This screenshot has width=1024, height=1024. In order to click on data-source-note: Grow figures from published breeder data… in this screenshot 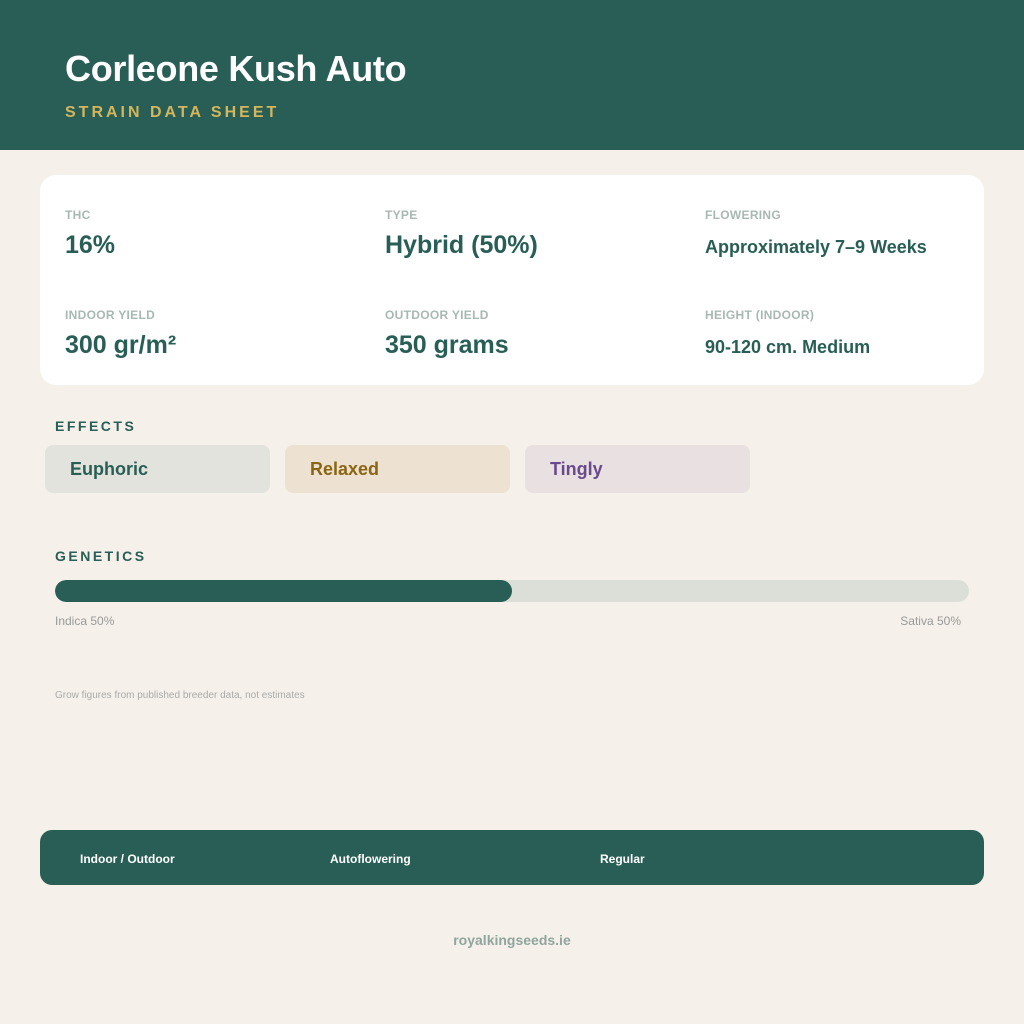, I will do `click(180, 695)`.